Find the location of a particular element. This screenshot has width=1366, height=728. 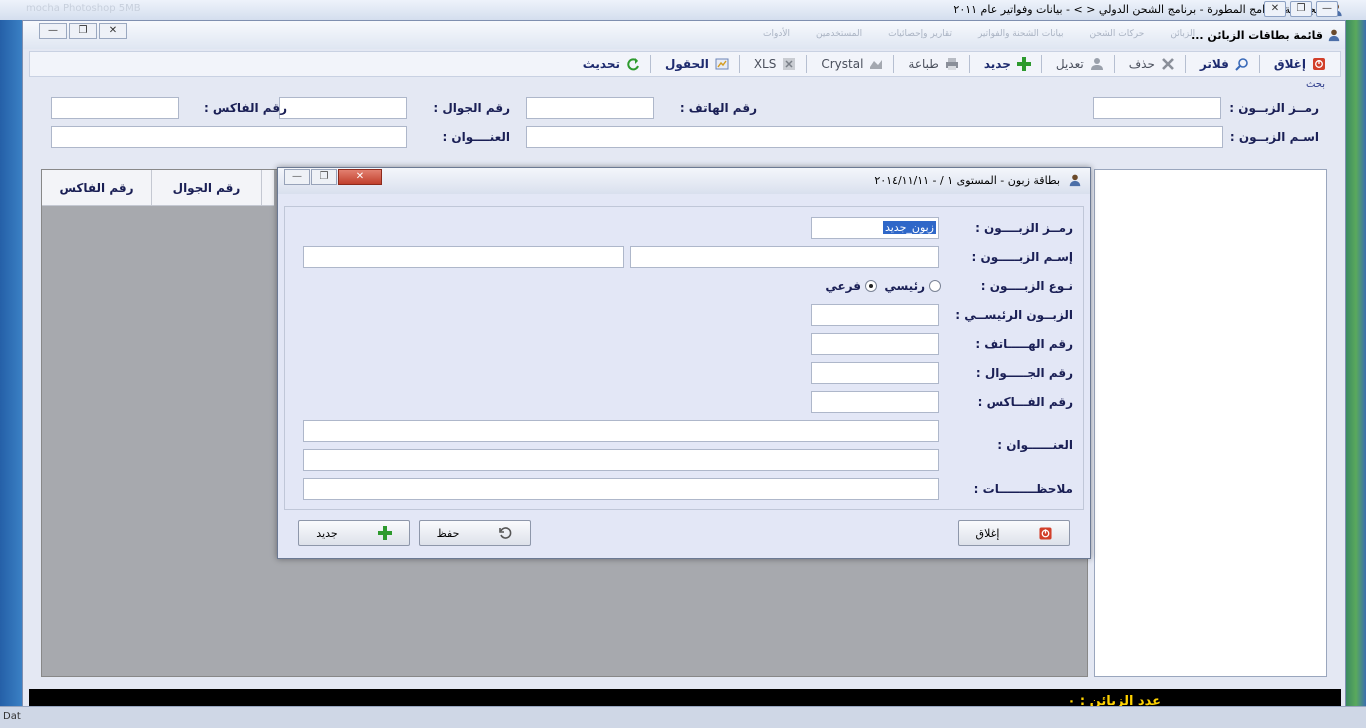

new-button-label: جديد is located at coordinates (327, 533).